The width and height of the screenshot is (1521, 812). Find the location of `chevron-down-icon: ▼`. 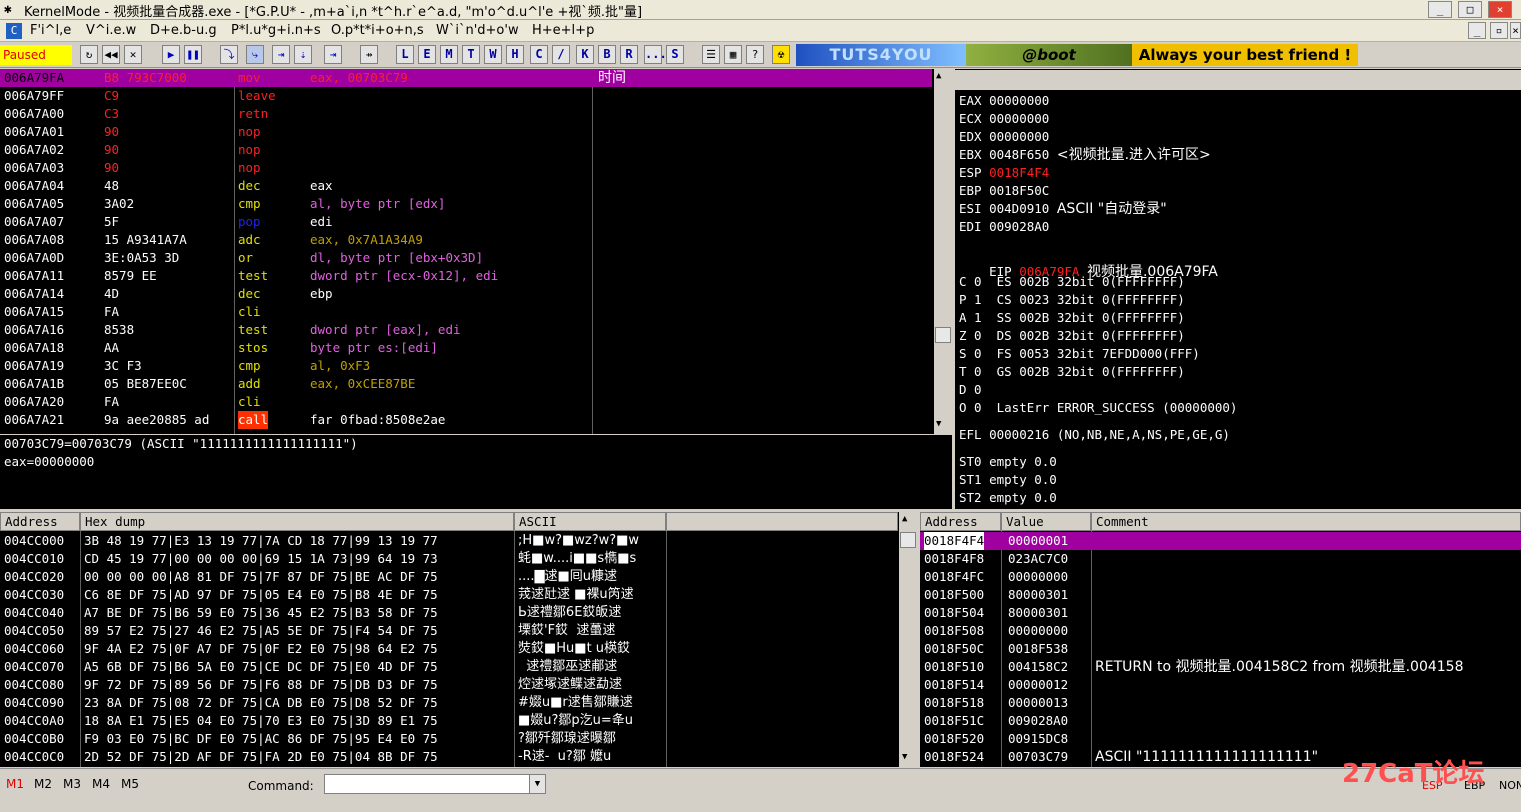

chevron-down-icon: ▼ is located at coordinates (537, 784).